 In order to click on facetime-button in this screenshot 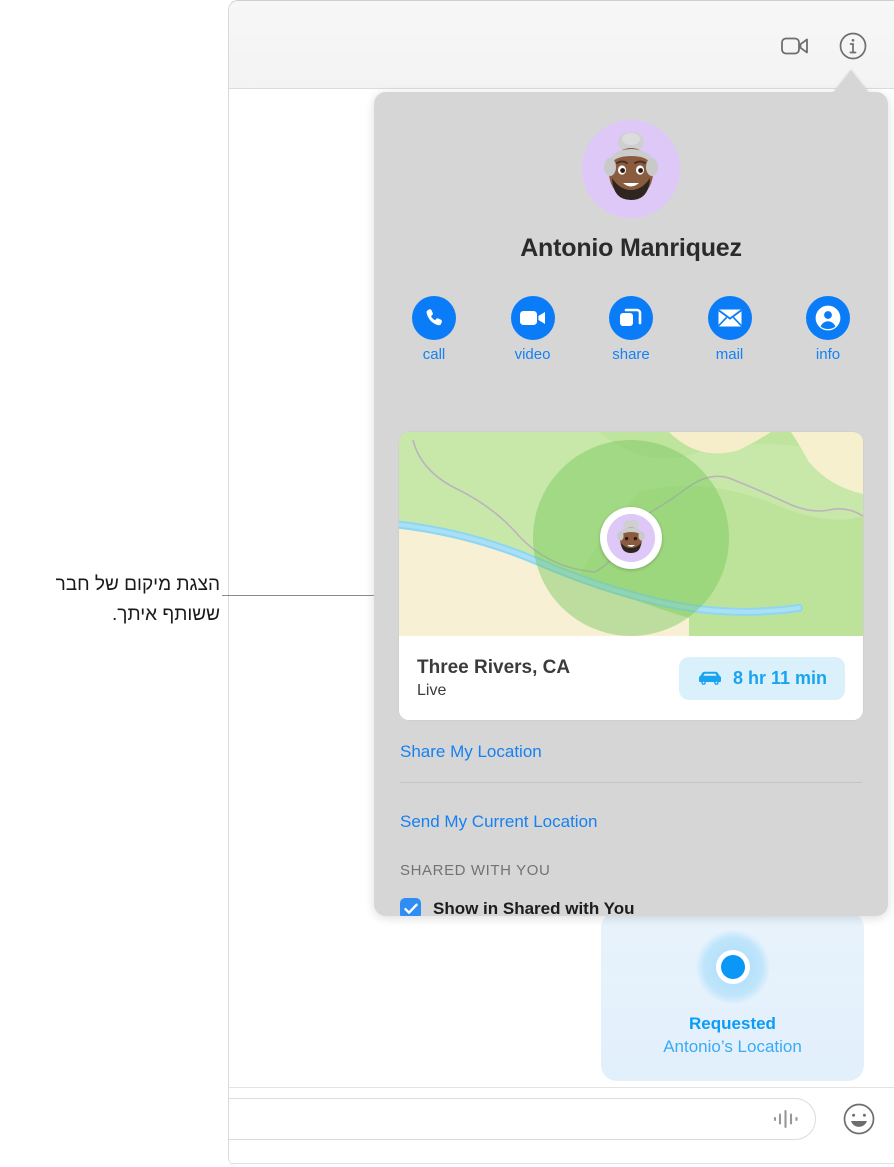, I will do `click(795, 46)`.